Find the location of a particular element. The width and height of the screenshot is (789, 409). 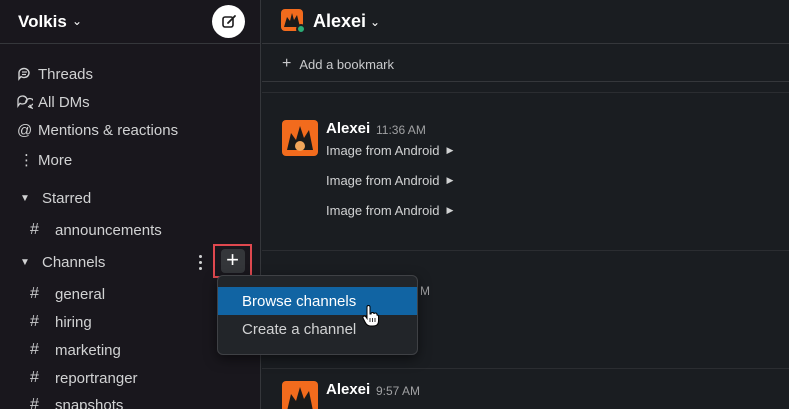

sidebar-item-more: ⋮ More is located at coordinates (43, 160).